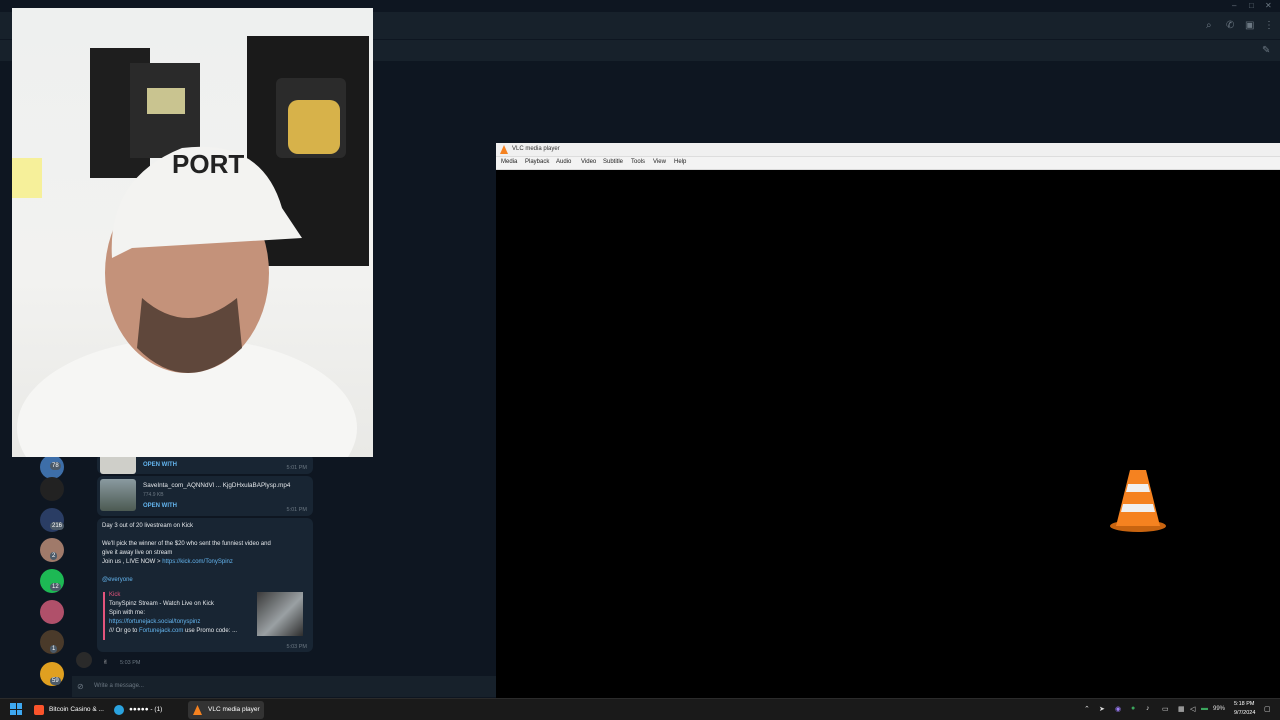 This screenshot has width=1280, height=720. Describe the element at coordinates (1234, 5) in the screenshot. I see `minimize-icon: –` at that location.